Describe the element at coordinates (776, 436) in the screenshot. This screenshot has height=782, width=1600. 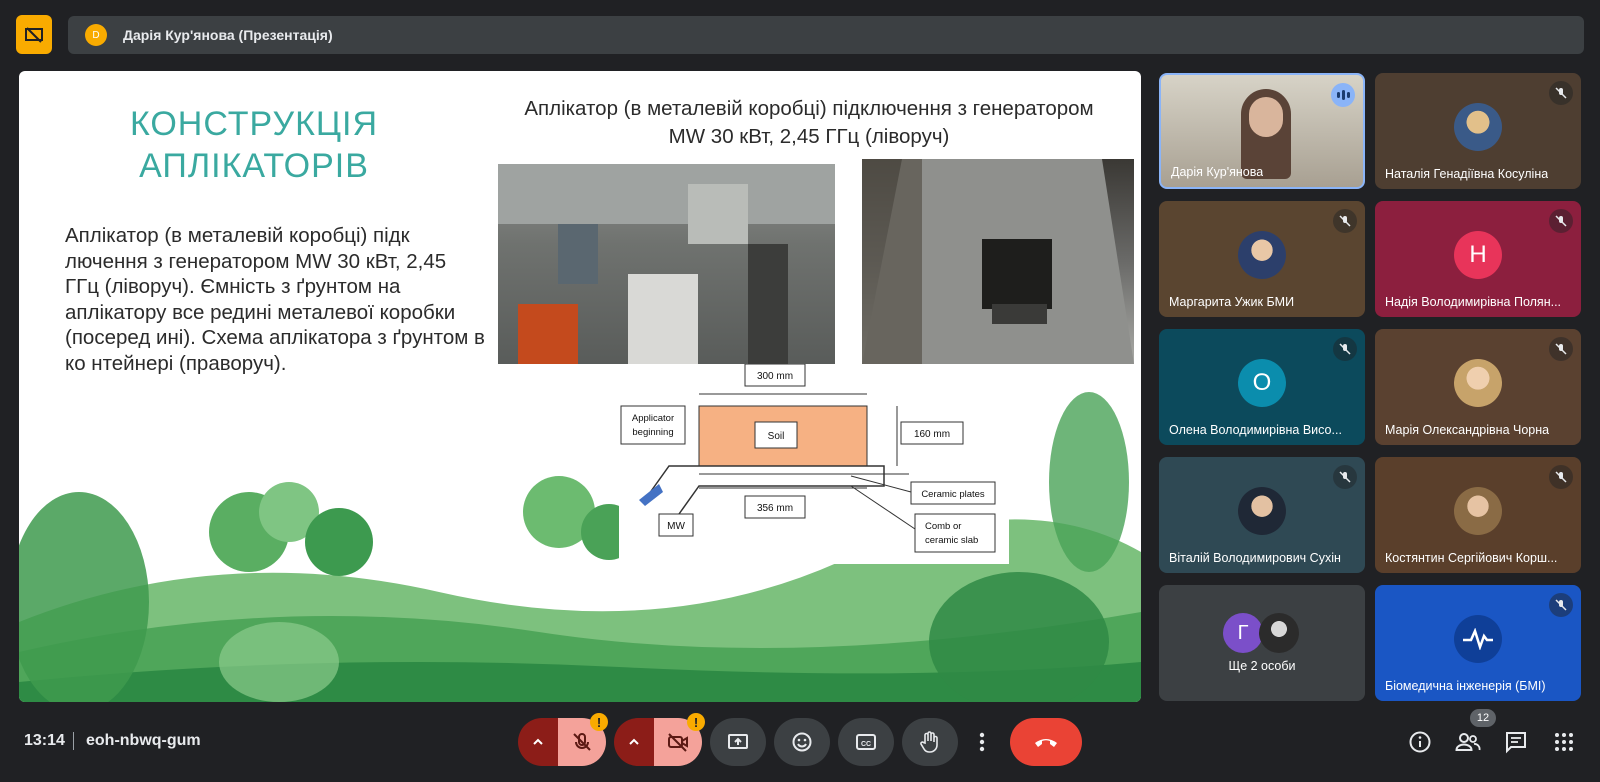
I see `diagram-soil-label: Soil` at that location.